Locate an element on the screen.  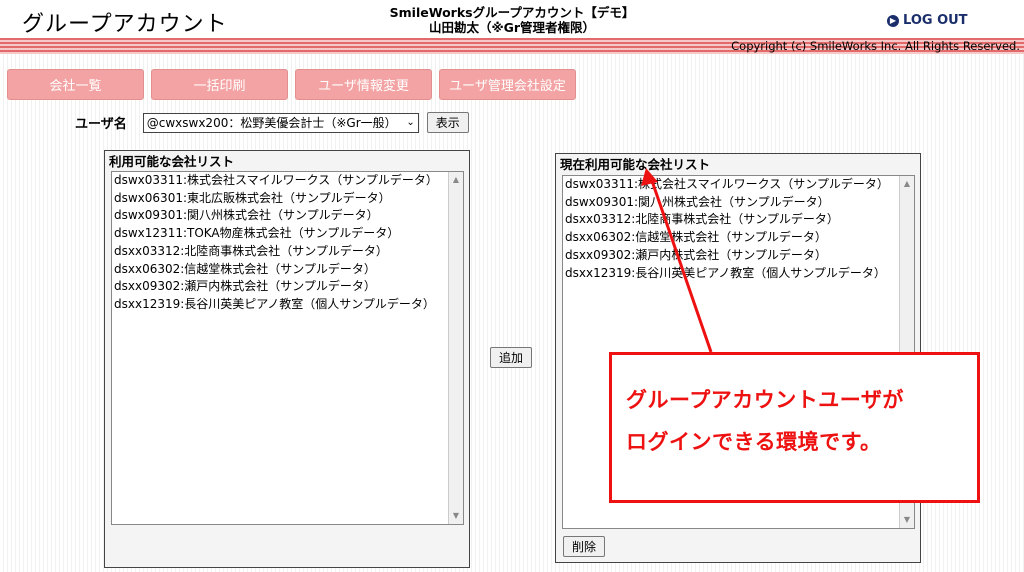
nav-user-company-settings-button: ユーザ管理会社設定 is located at coordinates (507, 84).